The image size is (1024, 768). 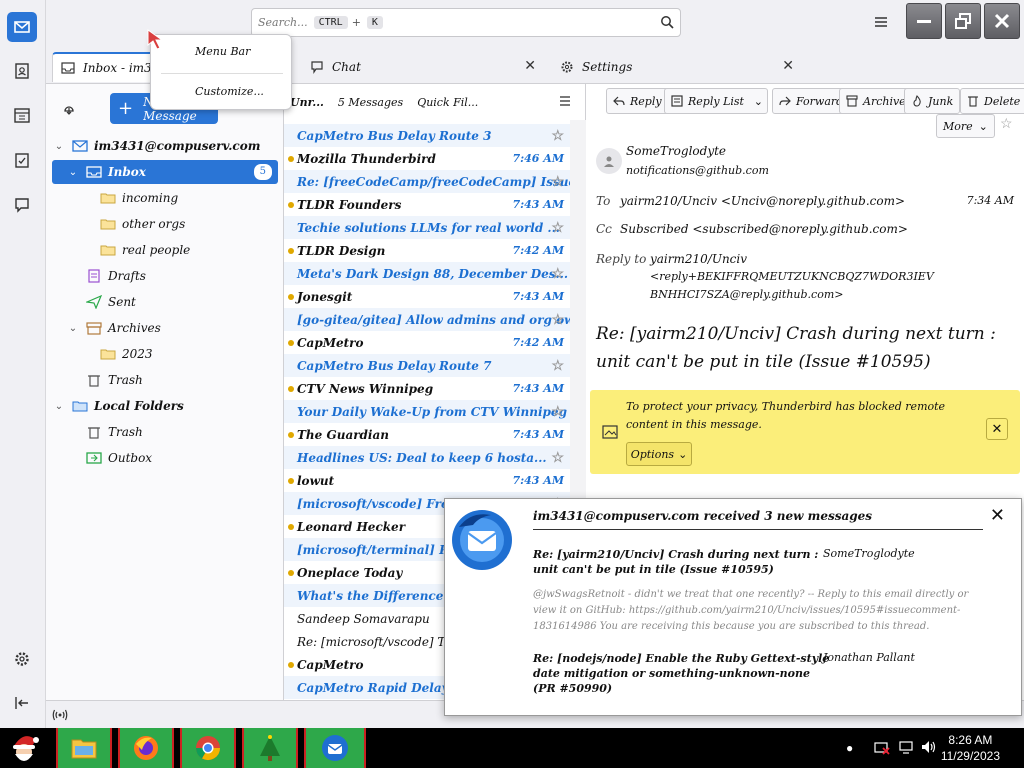 I want to click on reply-list-button: Reply List ⌄, so click(x=716, y=101).